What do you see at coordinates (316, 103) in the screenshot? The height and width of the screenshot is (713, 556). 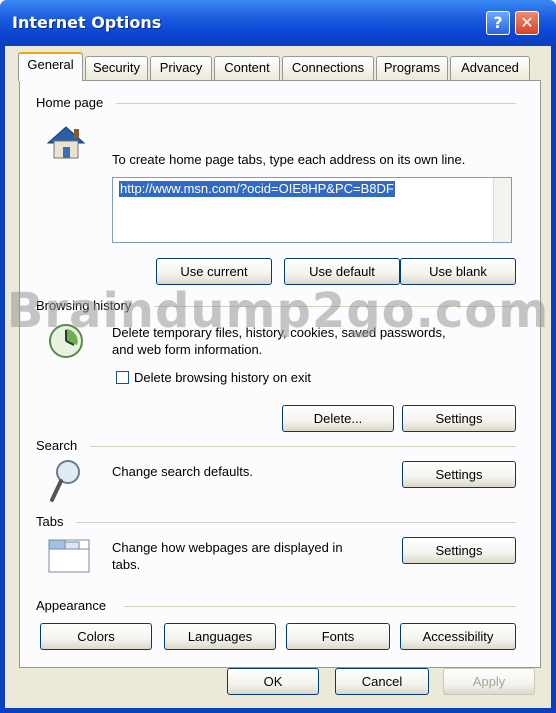 I see `home-page-divider` at bounding box center [316, 103].